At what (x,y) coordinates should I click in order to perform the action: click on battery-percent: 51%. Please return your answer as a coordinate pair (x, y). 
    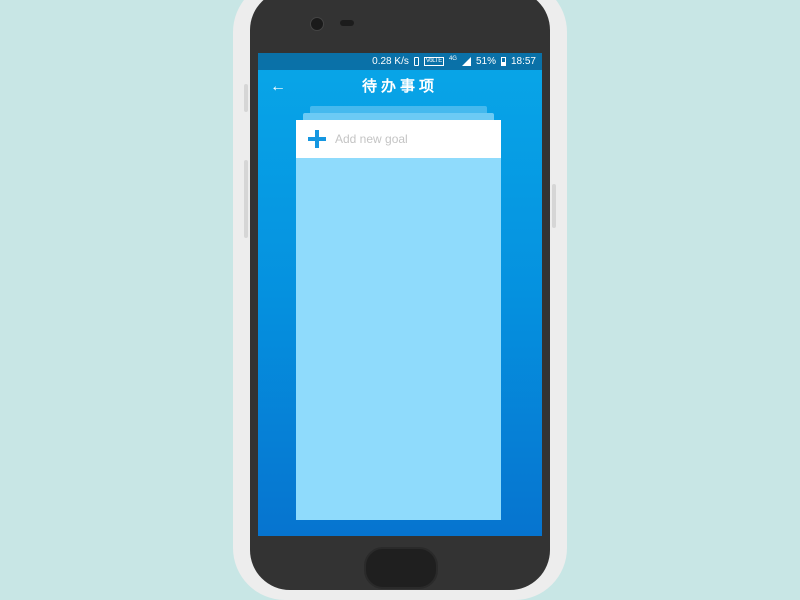
    Looking at the image, I should click on (485, 61).